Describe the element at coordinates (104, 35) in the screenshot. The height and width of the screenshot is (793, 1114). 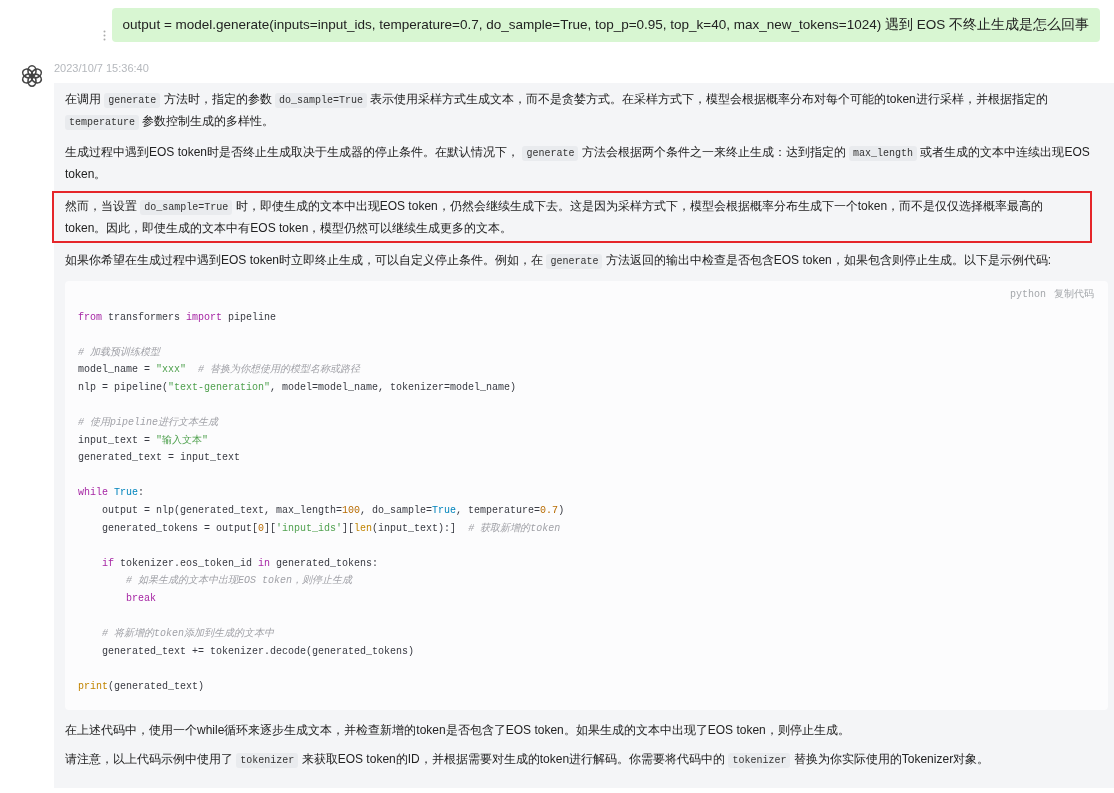
I see `more-icon` at that location.